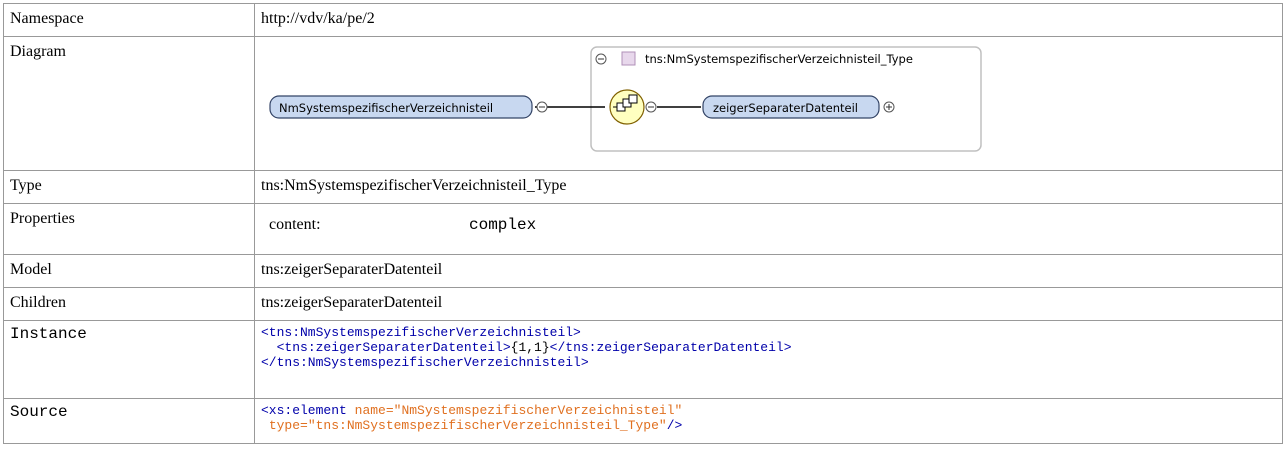 The width and height of the screenshot is (1286, 468). What do you see at coordinates (295, 224) in the screenshot?
I see `properties-key: content:` at bounding box center [295, 224].